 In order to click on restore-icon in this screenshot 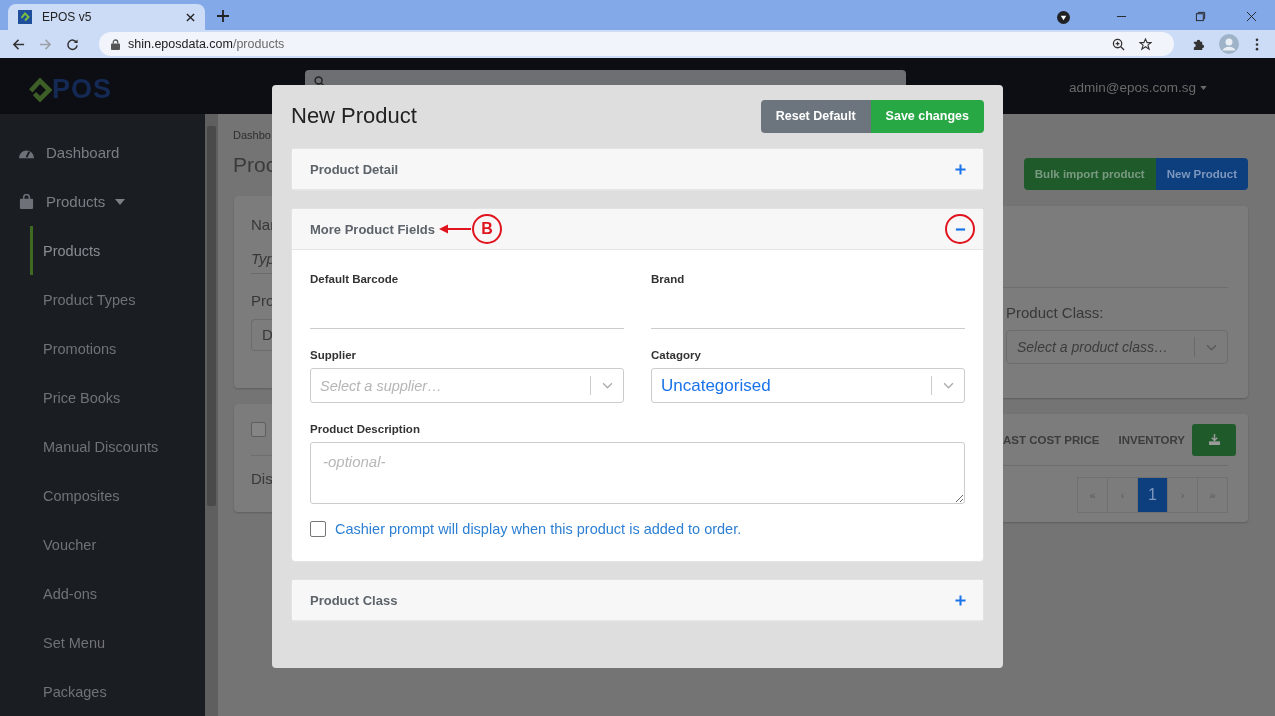, I will do `click(1200, 16)`.